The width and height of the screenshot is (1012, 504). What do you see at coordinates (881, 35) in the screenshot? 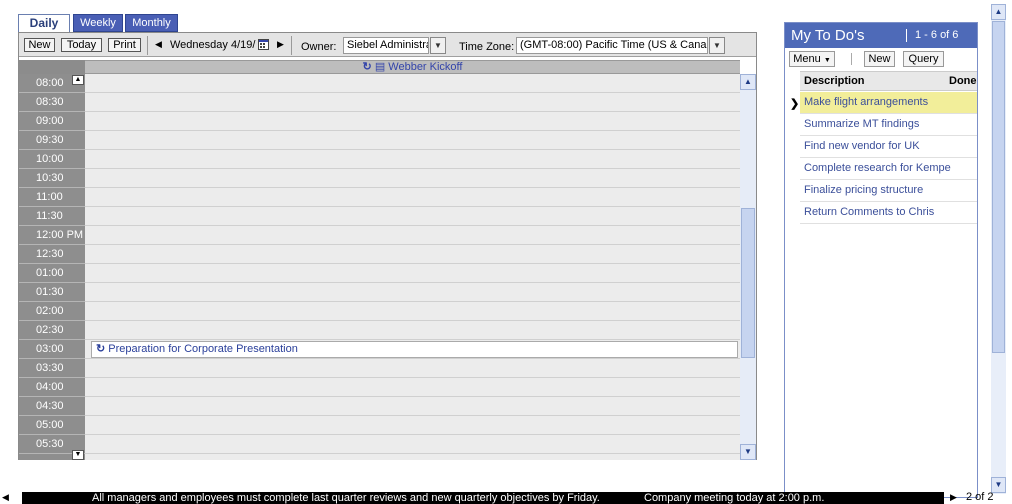
I see `todo-header: My To Do's 1 - 6 of 6` at bounding box center [881, 35].